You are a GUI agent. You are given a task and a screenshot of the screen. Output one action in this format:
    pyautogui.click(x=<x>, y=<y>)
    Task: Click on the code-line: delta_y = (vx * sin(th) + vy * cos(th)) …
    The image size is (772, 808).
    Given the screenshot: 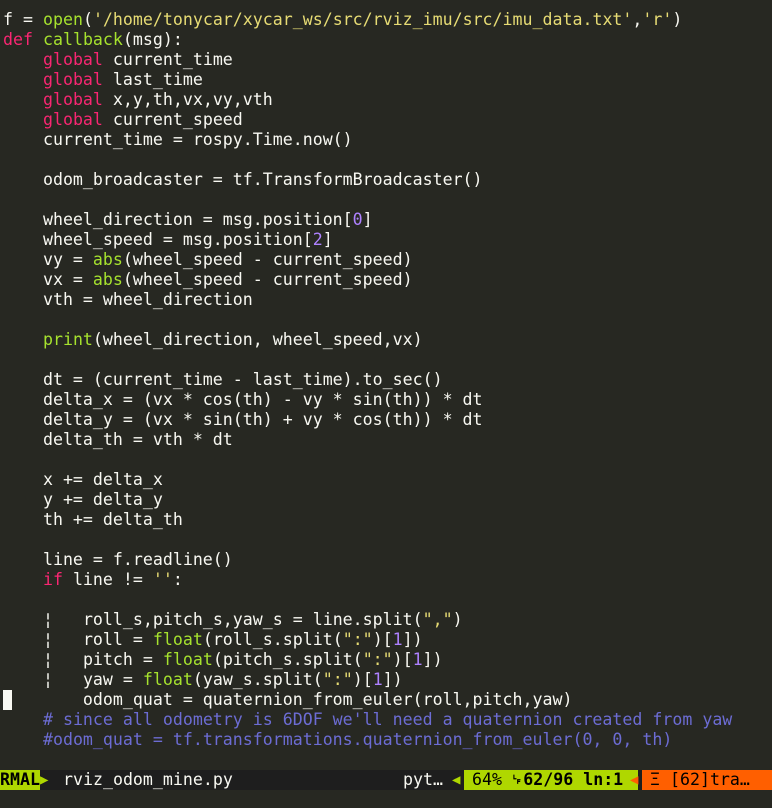 What is the action you would take?
    pyautogui.click(x=243, y=420)
    